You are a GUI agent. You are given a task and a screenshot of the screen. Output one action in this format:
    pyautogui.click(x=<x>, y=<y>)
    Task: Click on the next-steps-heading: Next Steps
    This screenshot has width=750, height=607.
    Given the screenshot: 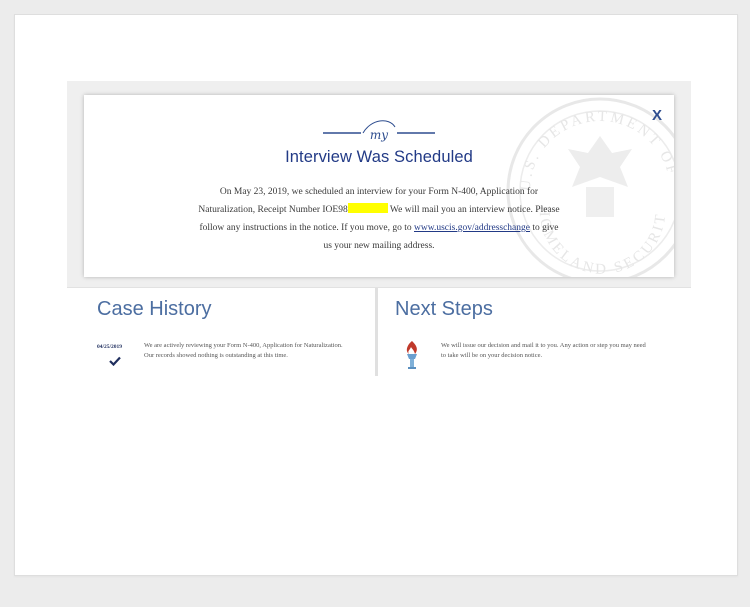 What is the action you would take?
    pyautogui.click(x=444, y=309)
    